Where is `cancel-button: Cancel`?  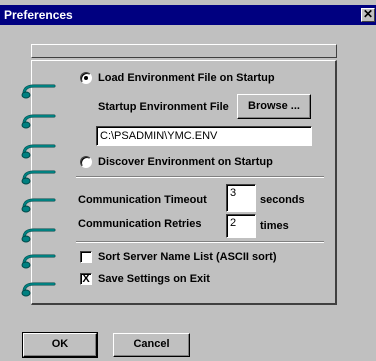
cancel-button: Cancel is located at coordinates (151, 345).